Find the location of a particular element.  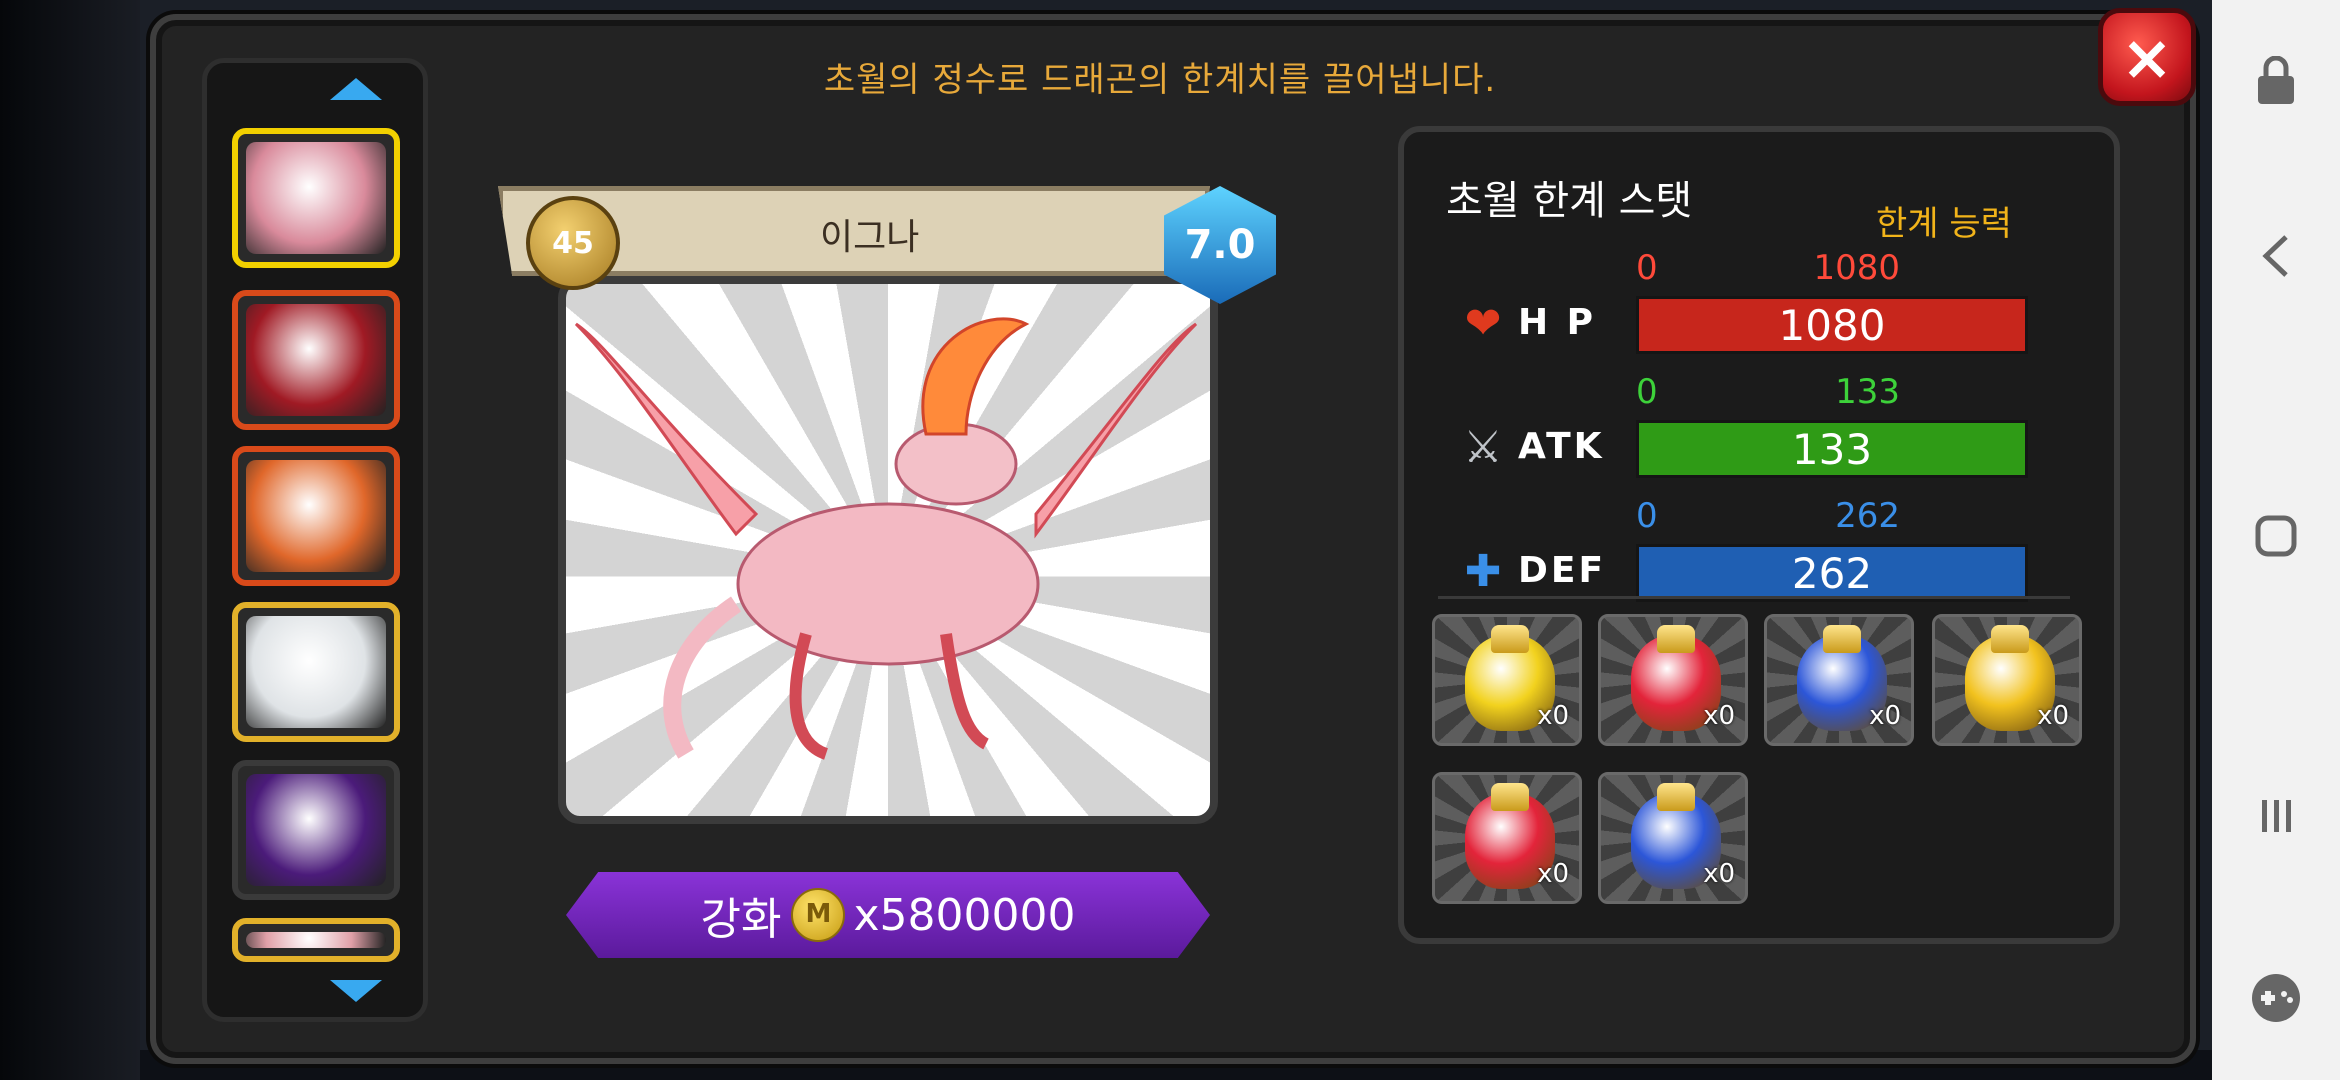

stat-label: DEF is located at coordinates (1562, 570).